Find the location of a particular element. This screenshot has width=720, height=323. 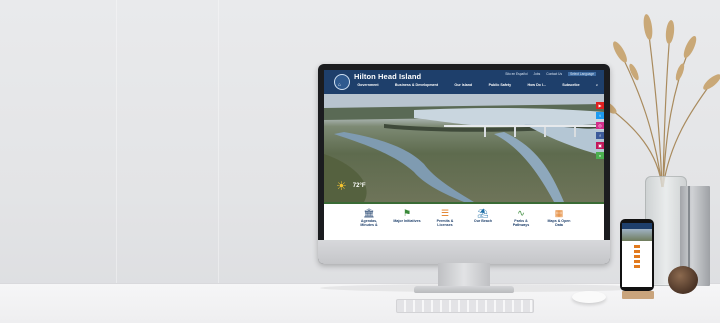

people-icon: ⚑ is located at coordinates (407, 213).